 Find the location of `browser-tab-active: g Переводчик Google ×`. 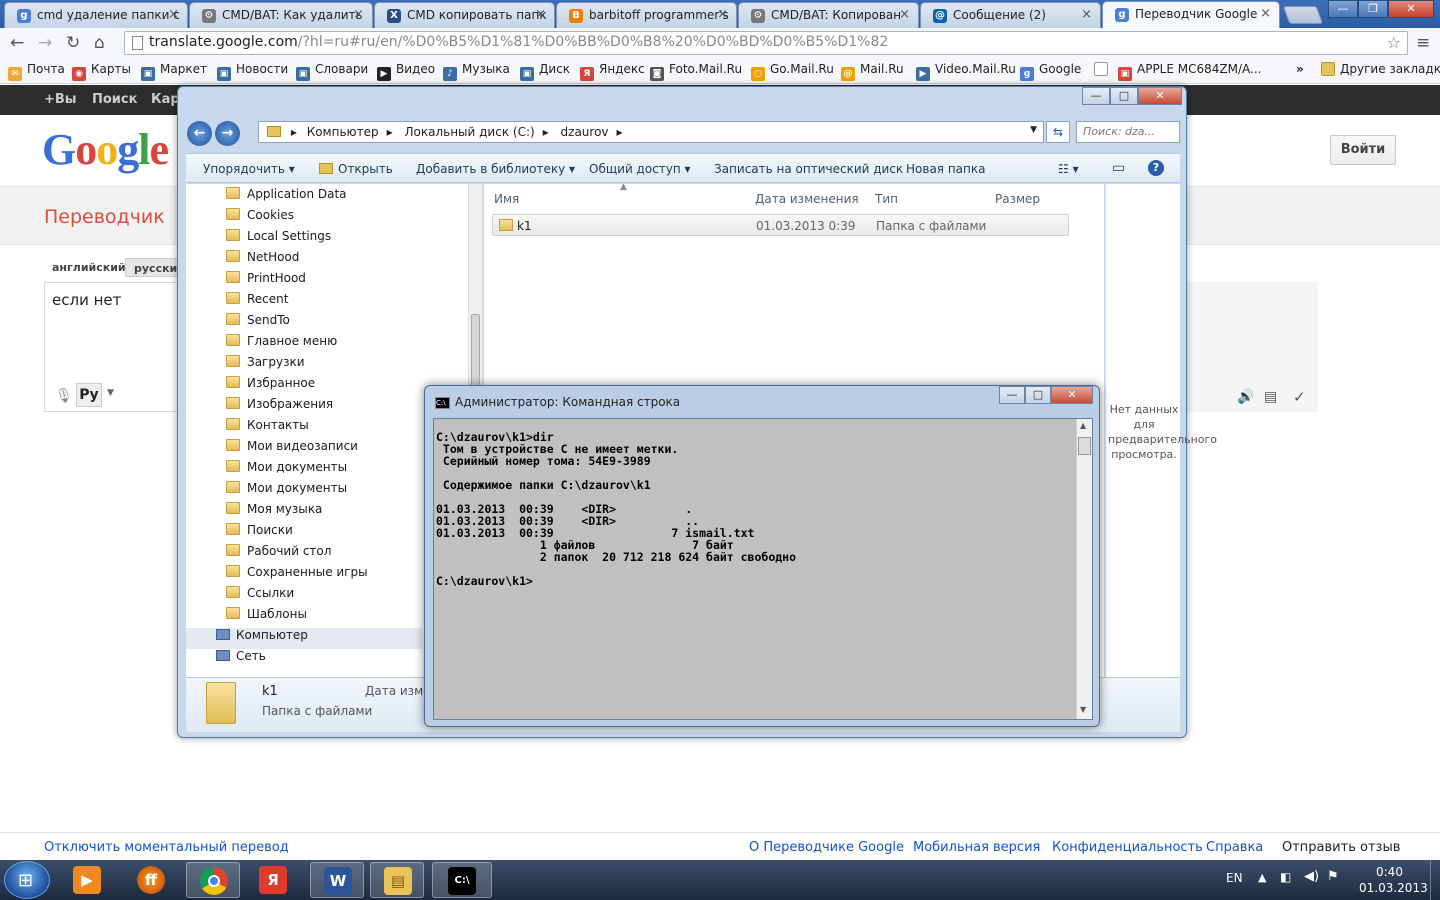

browser-tab-active: g Переводчик Google × is located at coordinates (1191, 14).